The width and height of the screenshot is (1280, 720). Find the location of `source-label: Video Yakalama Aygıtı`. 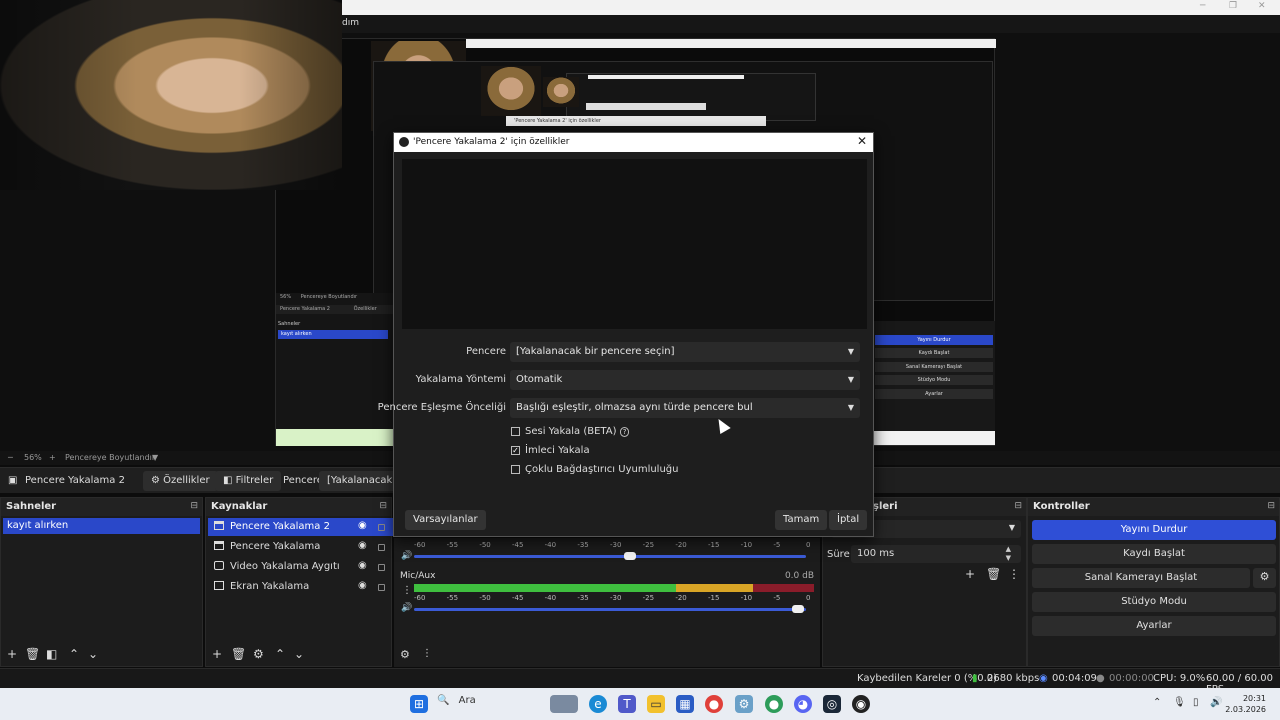

source-label: Video Yakalama Aygıtı is located at coordinates (285, 566).